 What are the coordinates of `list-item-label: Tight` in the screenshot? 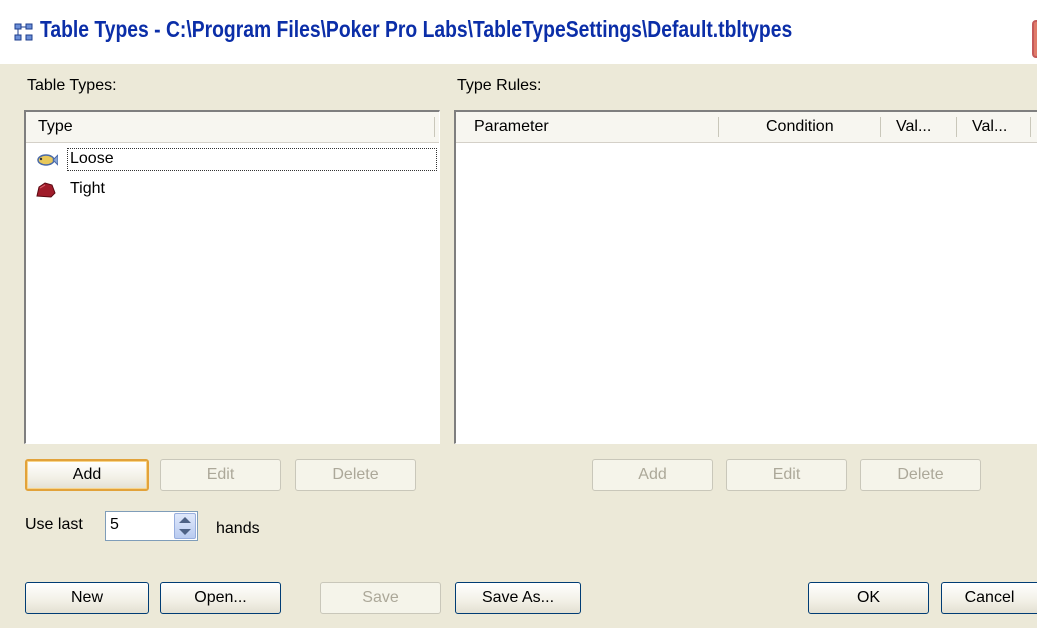 It's located at (87, 188).